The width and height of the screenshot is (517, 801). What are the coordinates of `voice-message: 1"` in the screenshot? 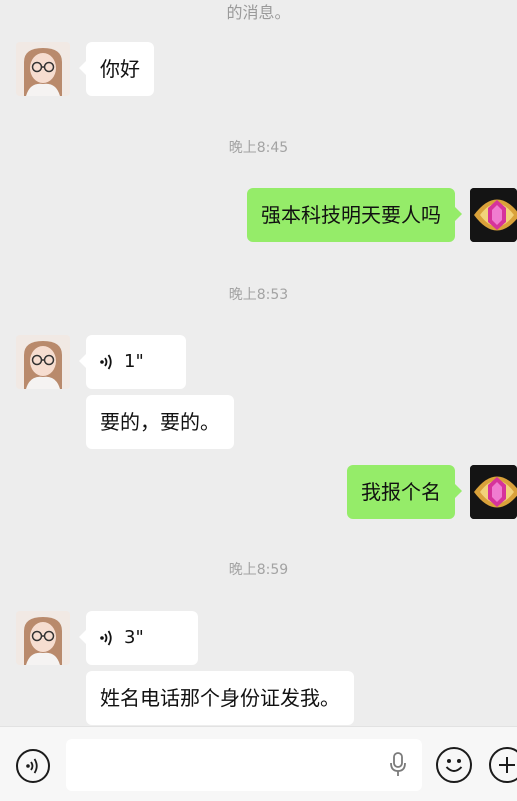 It's located at (132, 362).